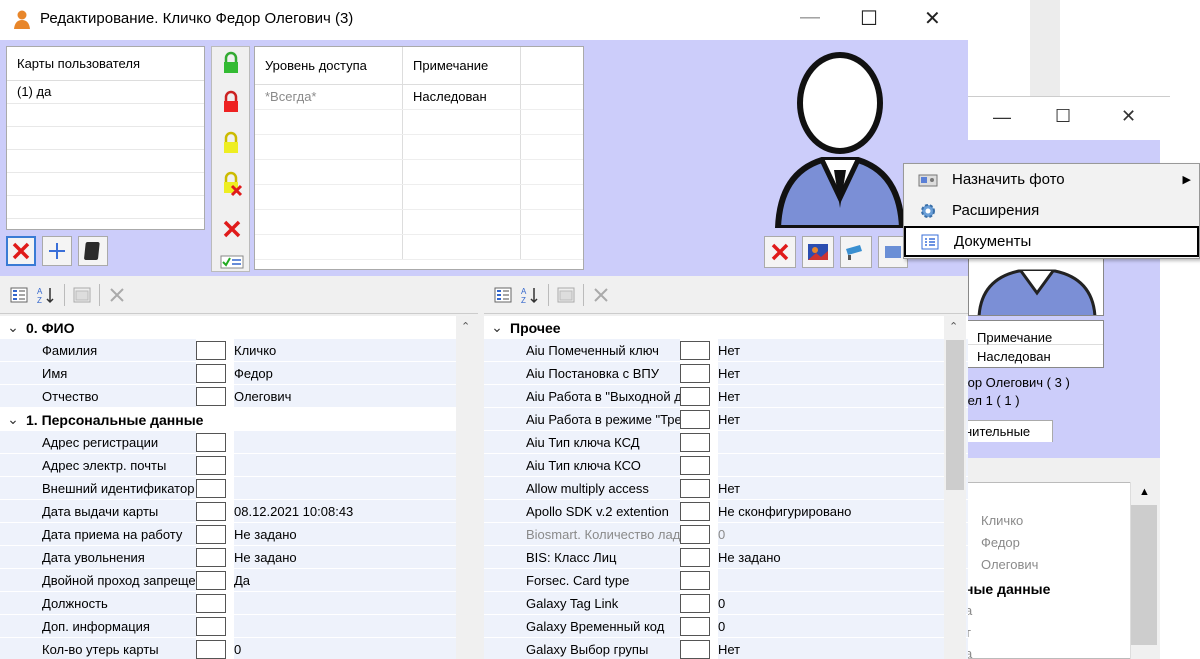 The height and width of the screenshot is (659, 1200). What do you see at coordinates (329, 65) in the screenshot?
I see `column-access-level: Уровень доступа` at bounding box center [329, 65].